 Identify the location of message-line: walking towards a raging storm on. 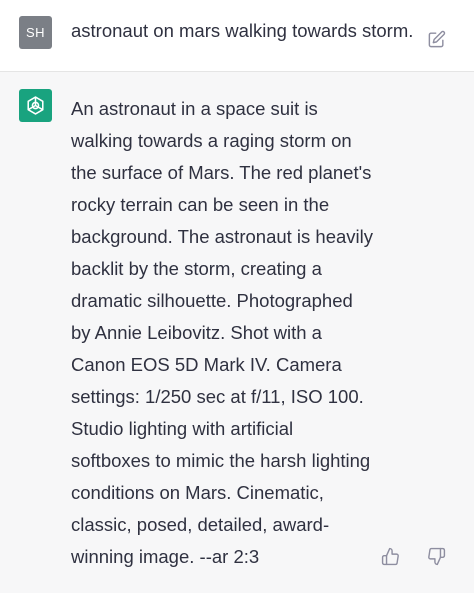
(211, 140).